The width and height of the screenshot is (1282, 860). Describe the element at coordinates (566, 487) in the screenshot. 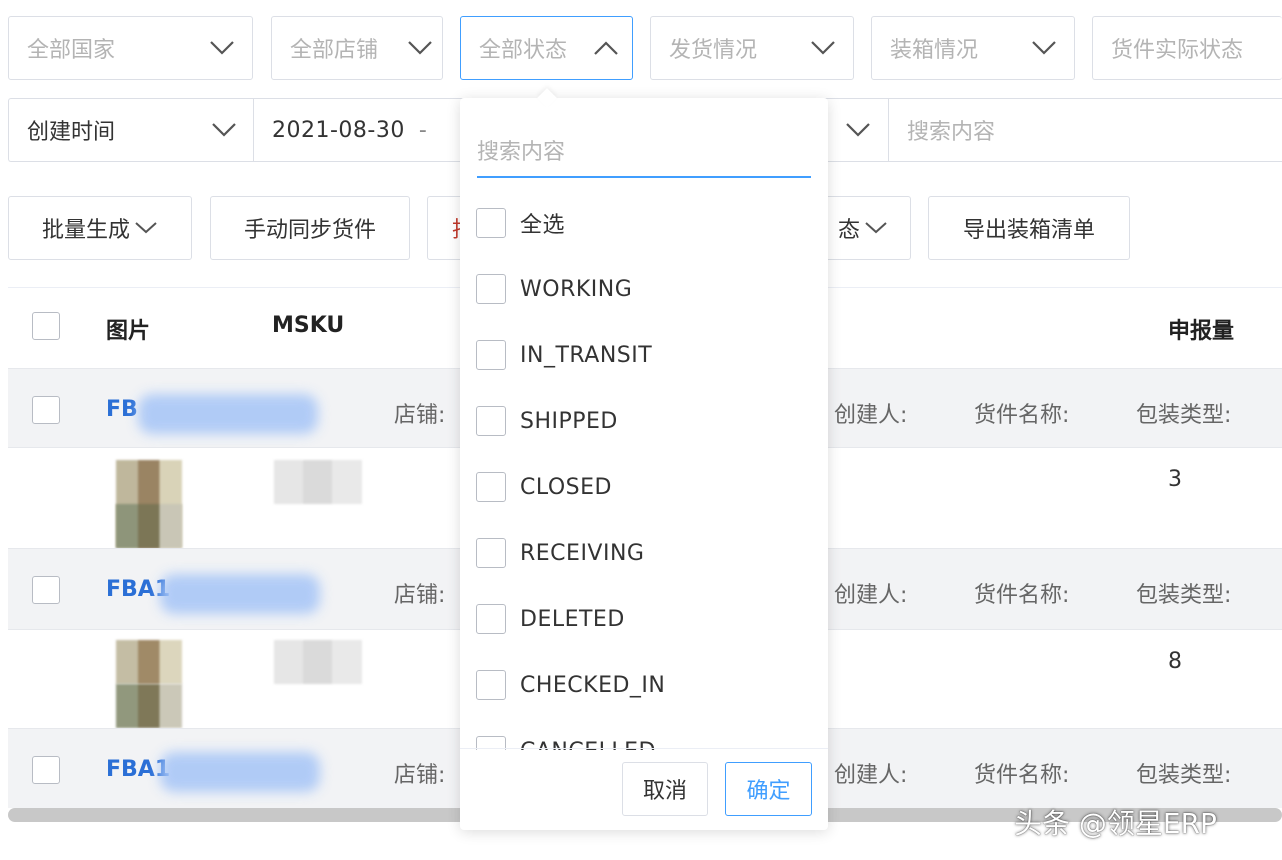

I see `option-label: CLOSED` at that location.